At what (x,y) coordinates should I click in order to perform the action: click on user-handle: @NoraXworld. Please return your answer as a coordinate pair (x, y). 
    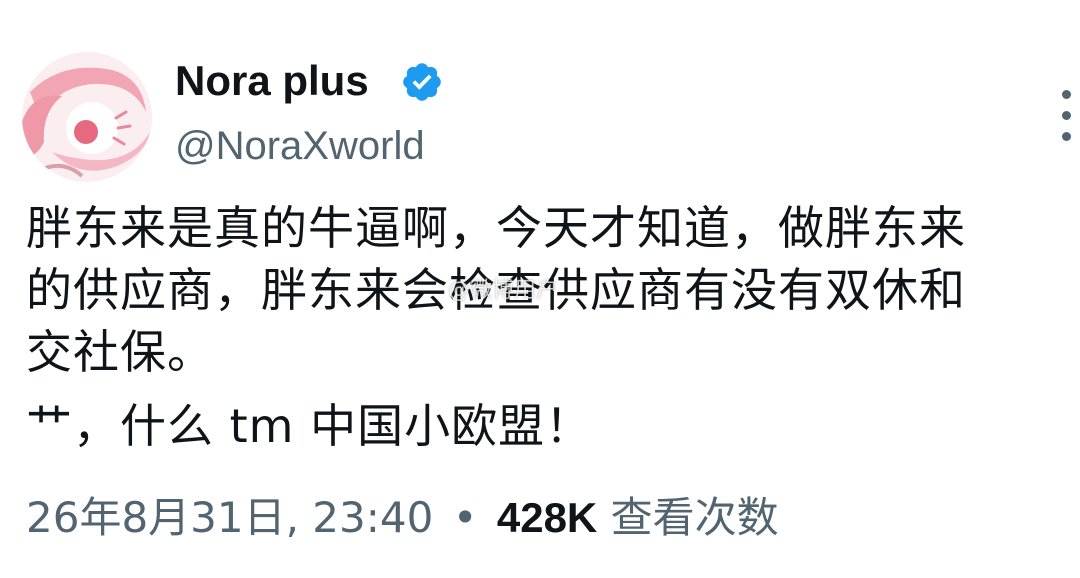
    Looking at the image, I should click on (300, 146).